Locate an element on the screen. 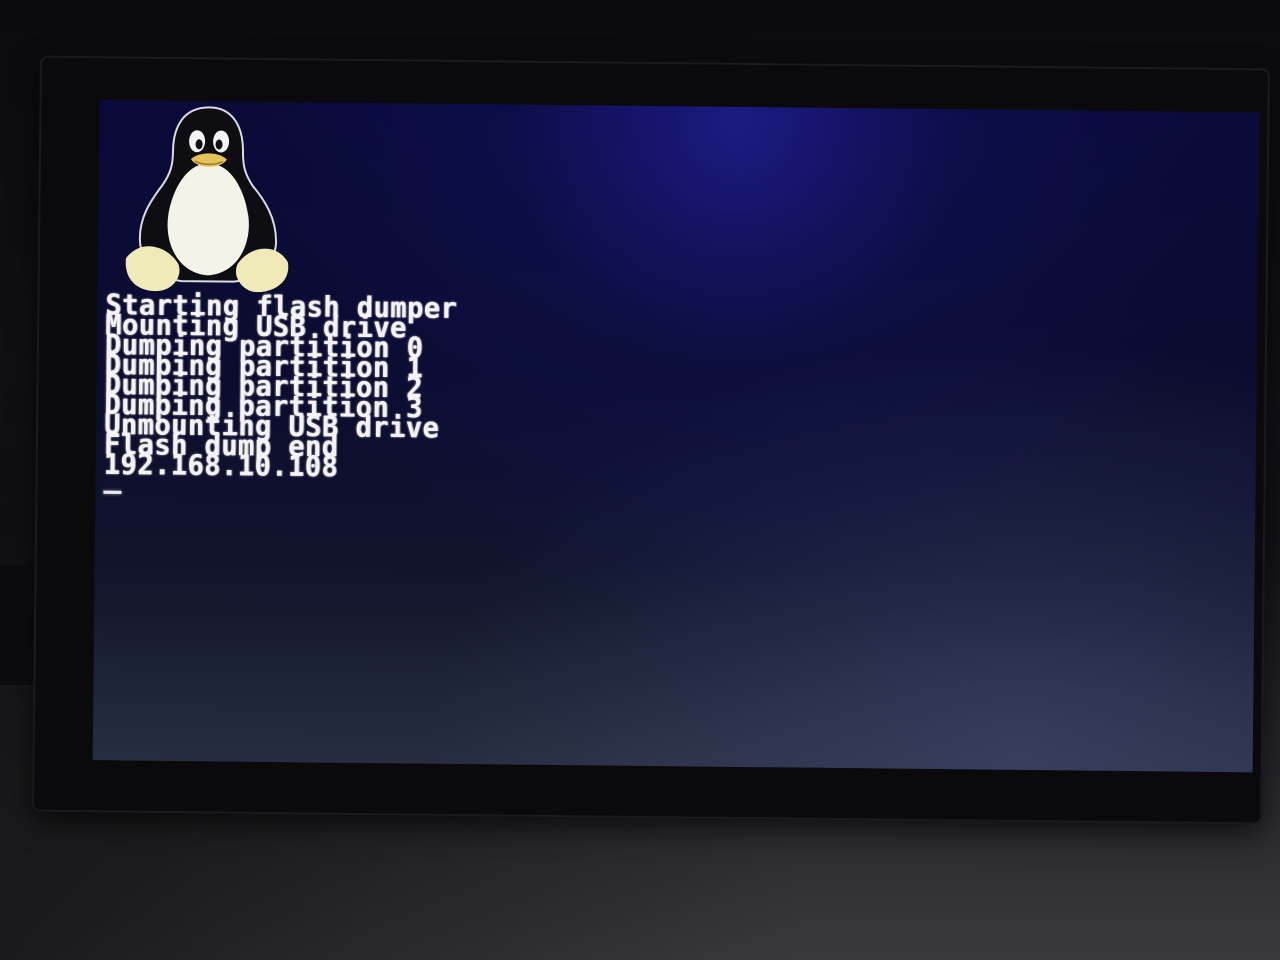 The height and width of the screenshot is (960, 1280). ip-address-line: 192.168.10.108 is located at coordinates (221, 466).